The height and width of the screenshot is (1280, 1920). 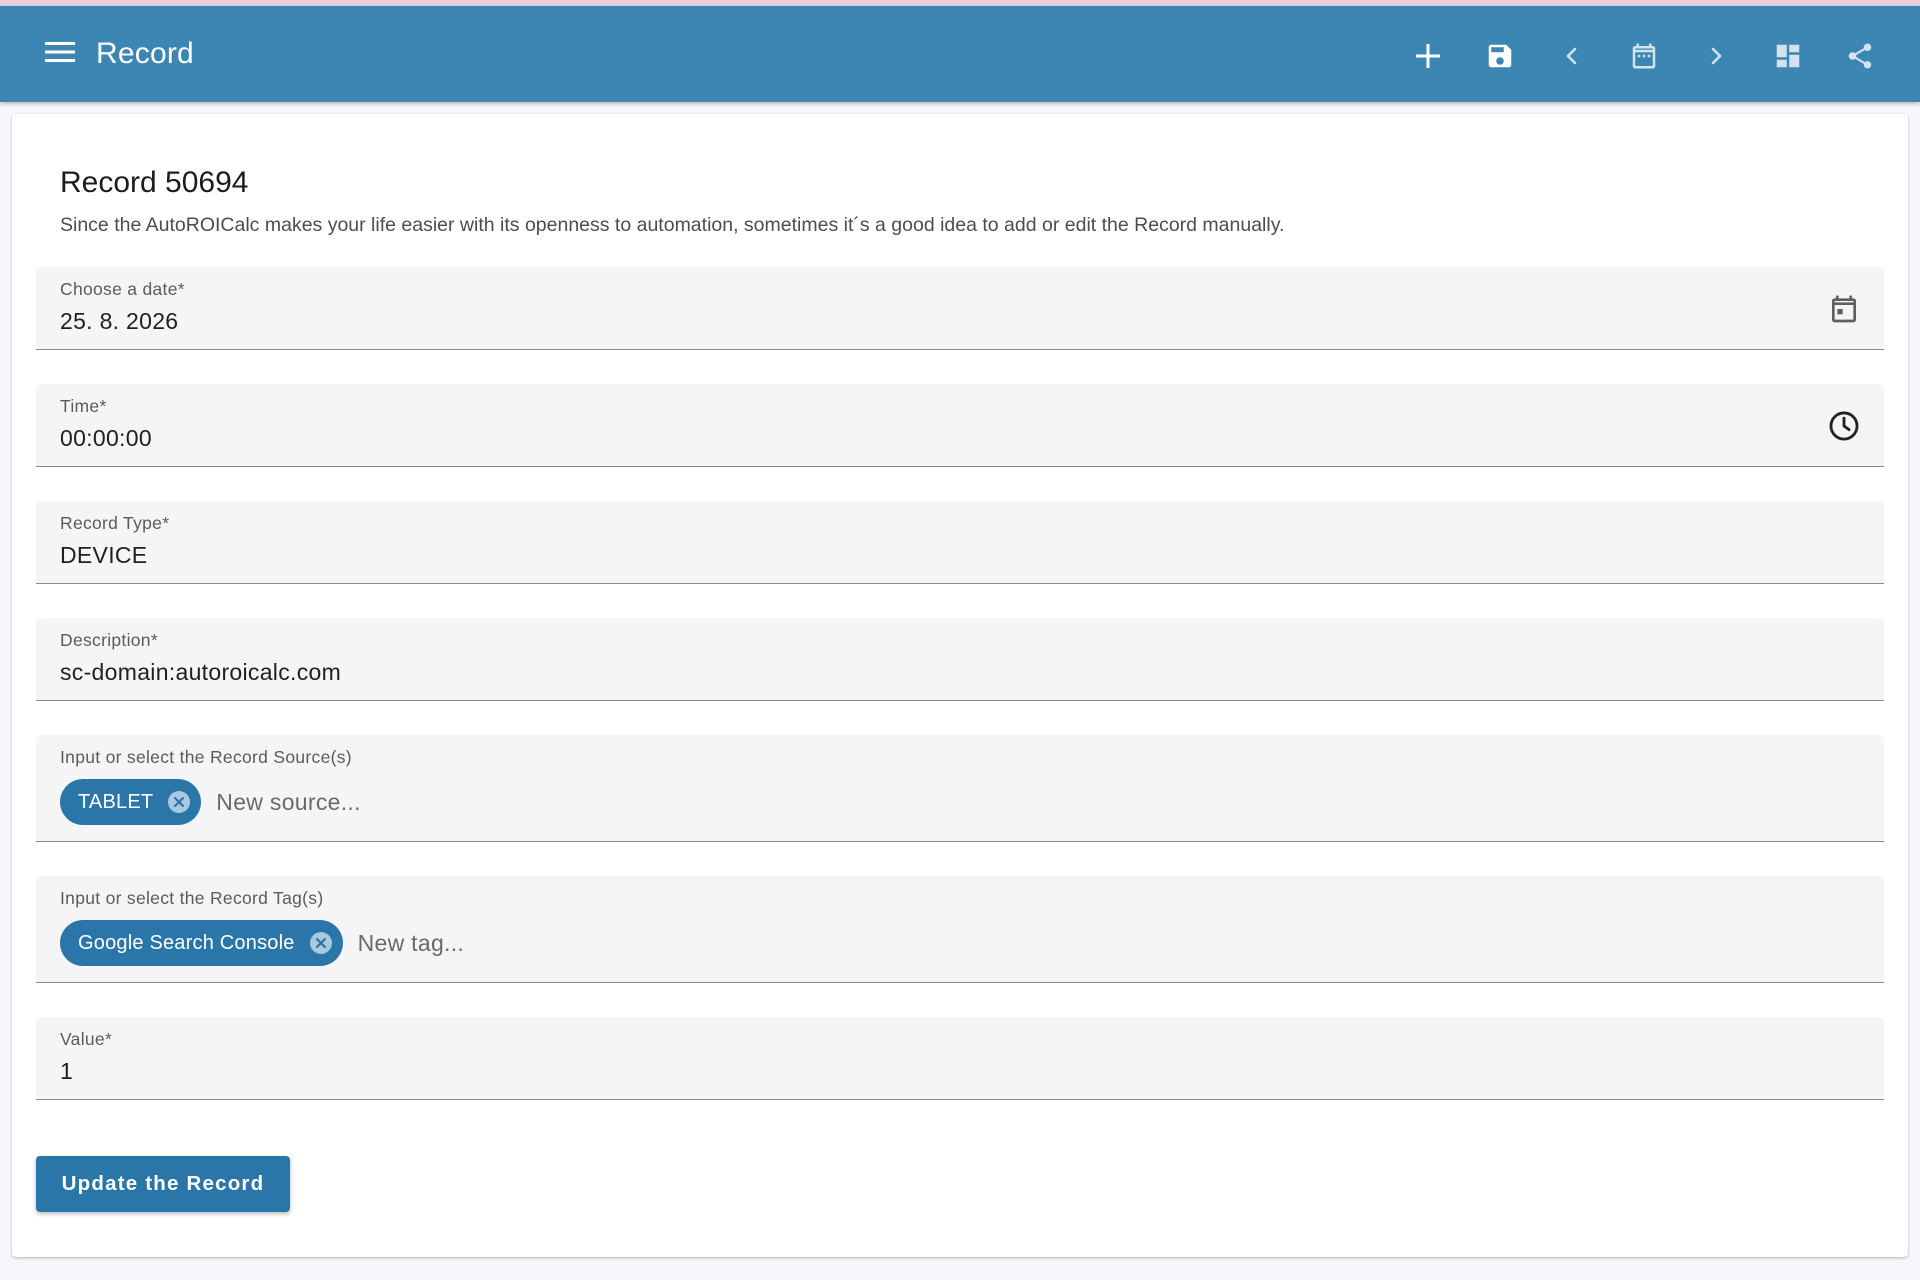 I want to click on time-picker-button, so click(x=1844, y=426).